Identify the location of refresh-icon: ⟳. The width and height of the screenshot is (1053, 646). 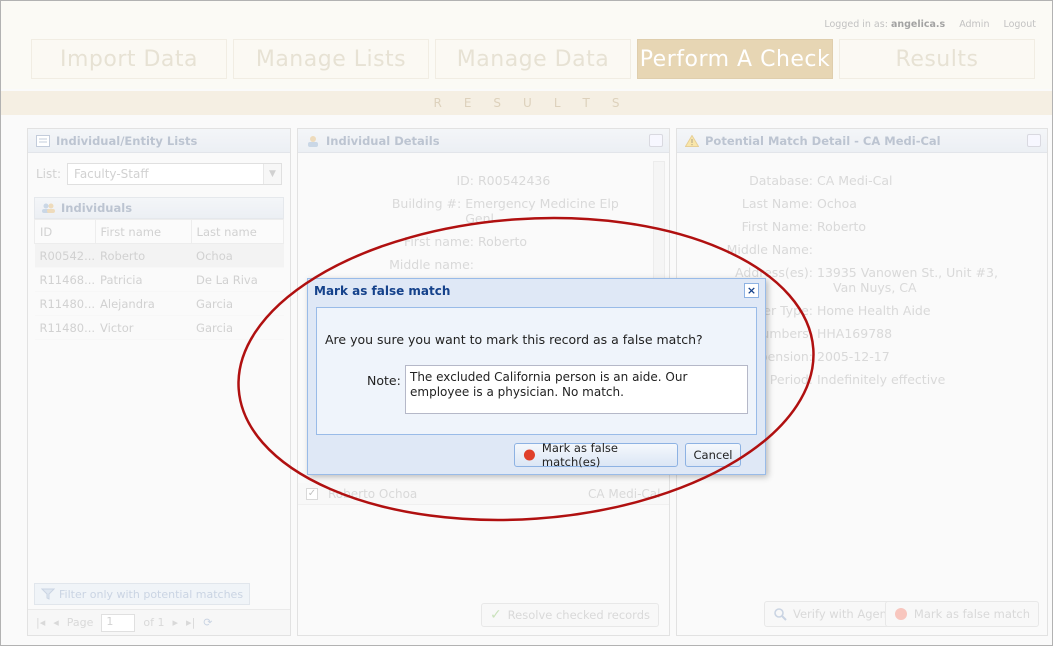
(207, 622).